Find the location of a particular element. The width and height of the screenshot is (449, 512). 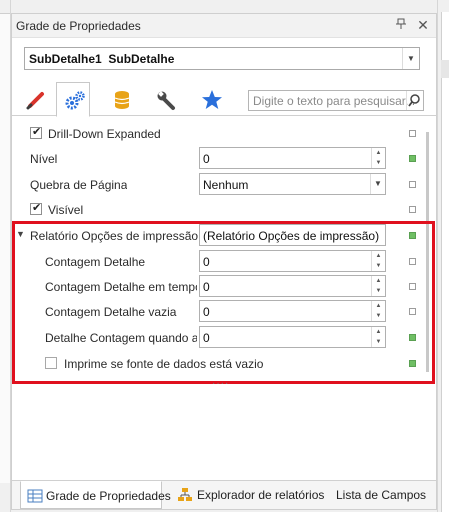

row-contagem-detalhe-tempo: Contagem Detalhe em tempo... 0 ▲ ▼ is located at coordinates (217, 286).